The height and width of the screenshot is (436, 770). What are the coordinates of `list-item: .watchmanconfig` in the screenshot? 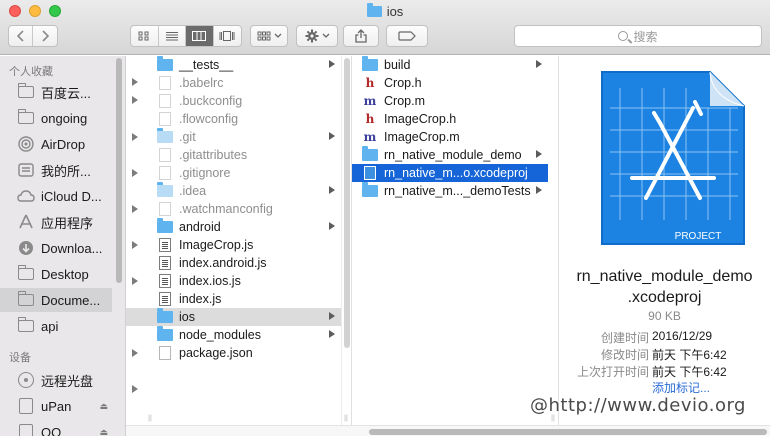 It's located at (233, 209).